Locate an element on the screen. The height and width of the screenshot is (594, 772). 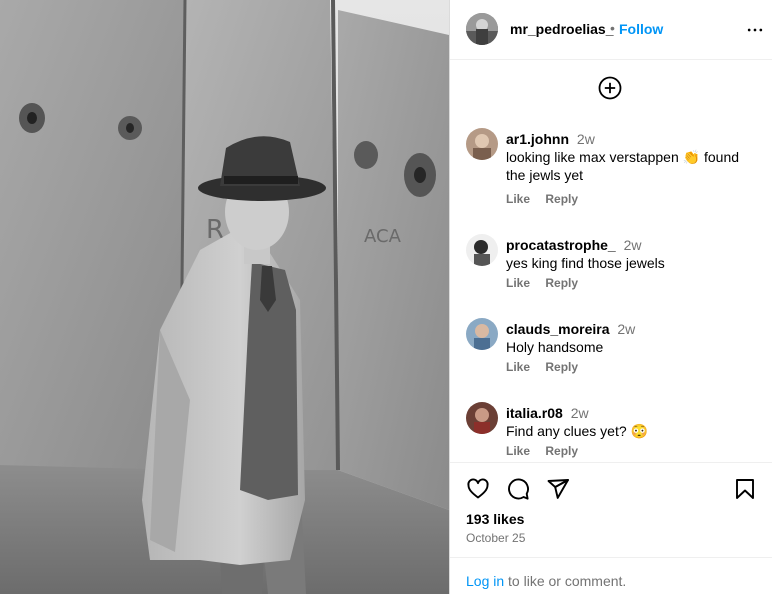
author-username: mr_pedroelias_ is located at coordinates (562, 29).